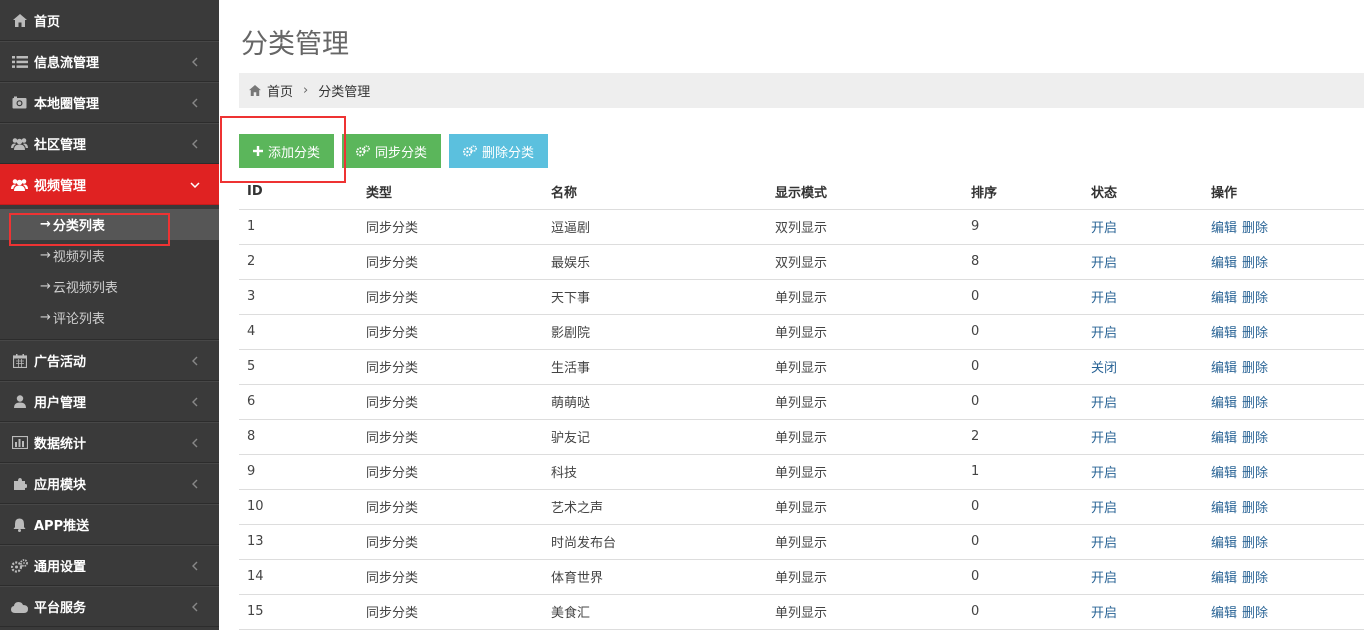  Describe the element at coordinates (655, 507) in the screenshot. I see `cell-name: 艺术之声` at that location.